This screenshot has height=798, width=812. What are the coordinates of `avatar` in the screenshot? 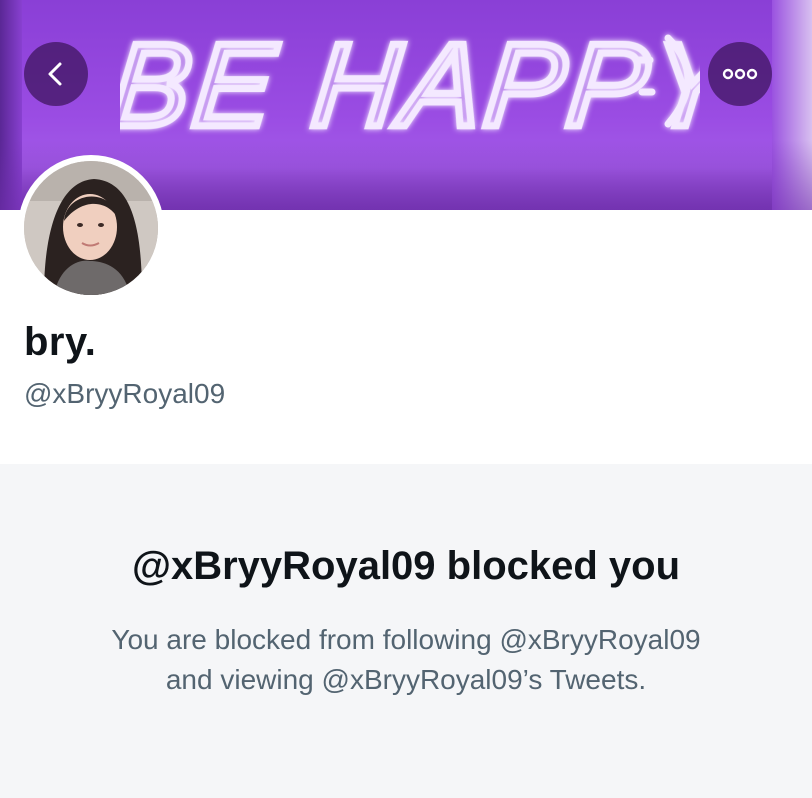 It's located at (91, 228).